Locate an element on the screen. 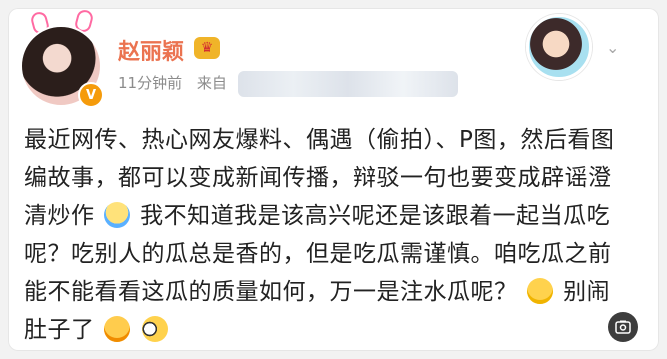 The height and width of the screenshot is (359, 667). decoration-avatar is located at coordinates (559, 47).